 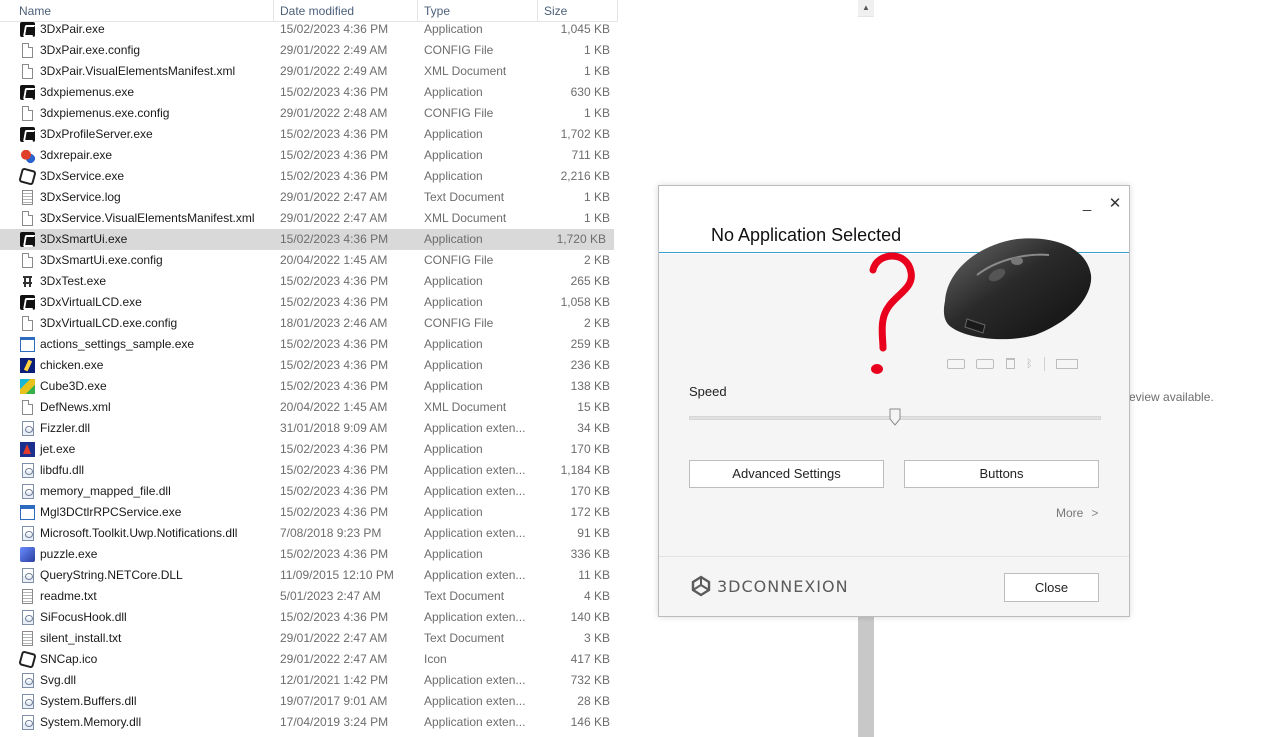 I want to click on minimize-button: _, so click(x=1087, y=204).